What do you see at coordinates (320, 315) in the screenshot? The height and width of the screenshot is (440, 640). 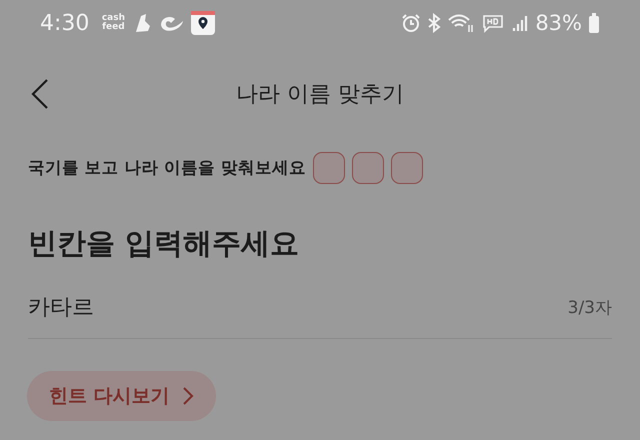 I see `answer-field: 카타르 3/3자` at bounding box center [320, 315].